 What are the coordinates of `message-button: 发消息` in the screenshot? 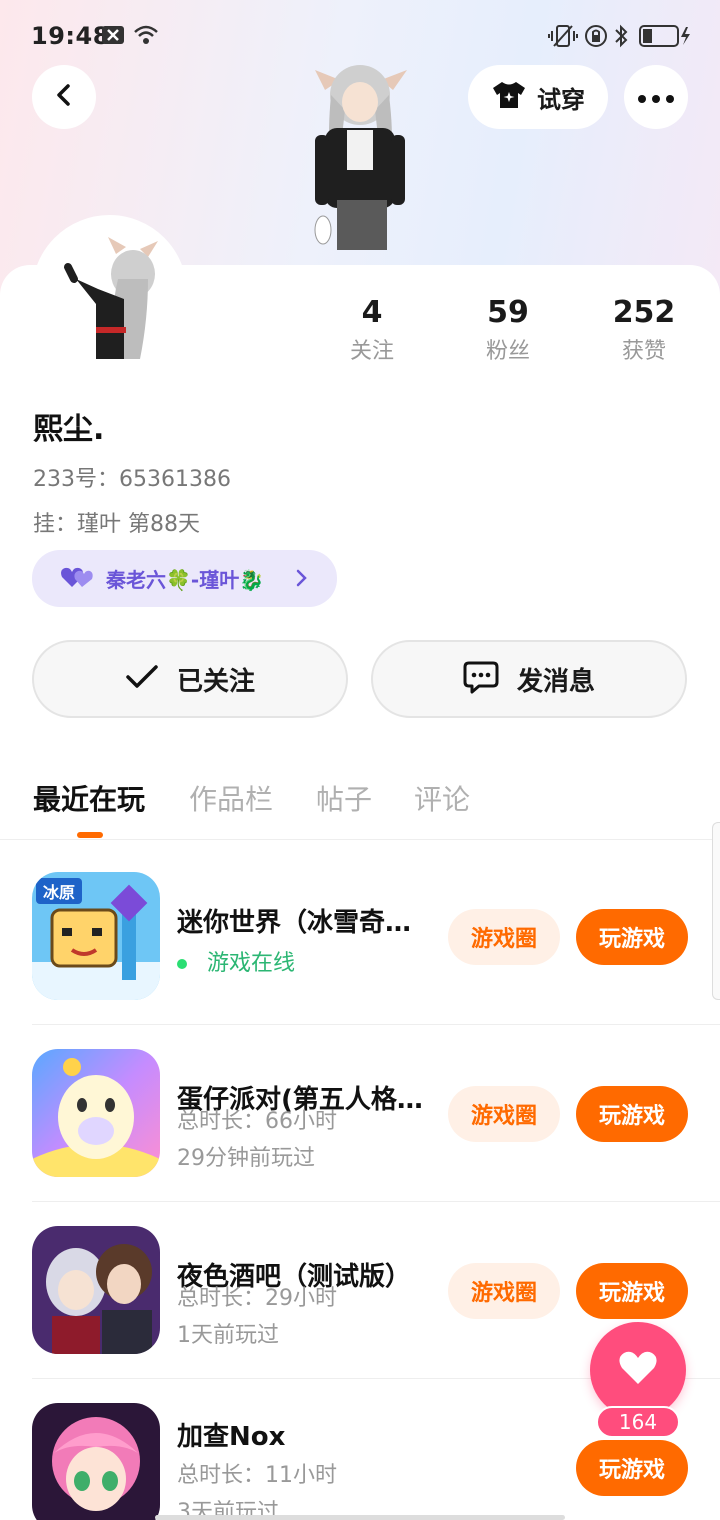 It's located at (529, 679).